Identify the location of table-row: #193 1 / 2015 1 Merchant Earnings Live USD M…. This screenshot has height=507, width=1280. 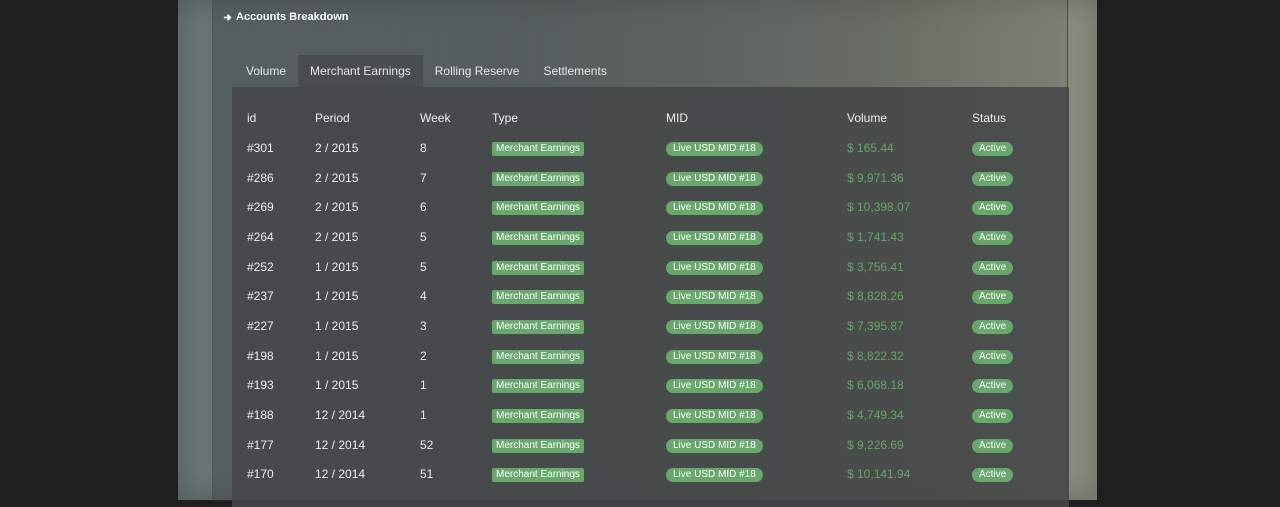
(650, 386).